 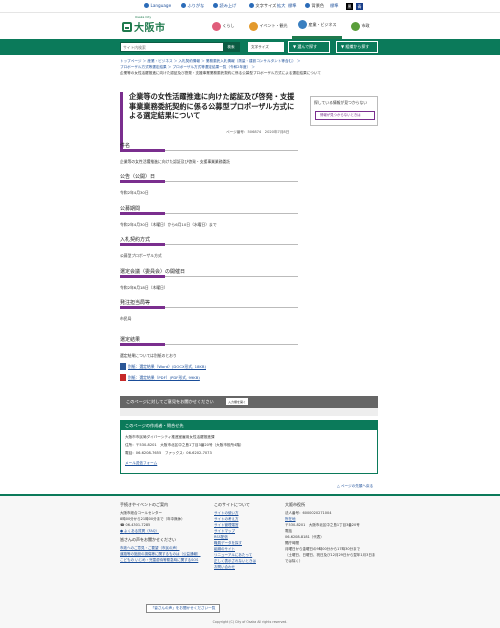 What do you see at coordinates (223, 26) in the screenshot?
I see `nav-kurashi: くらし` at bounding box center [223, 26].